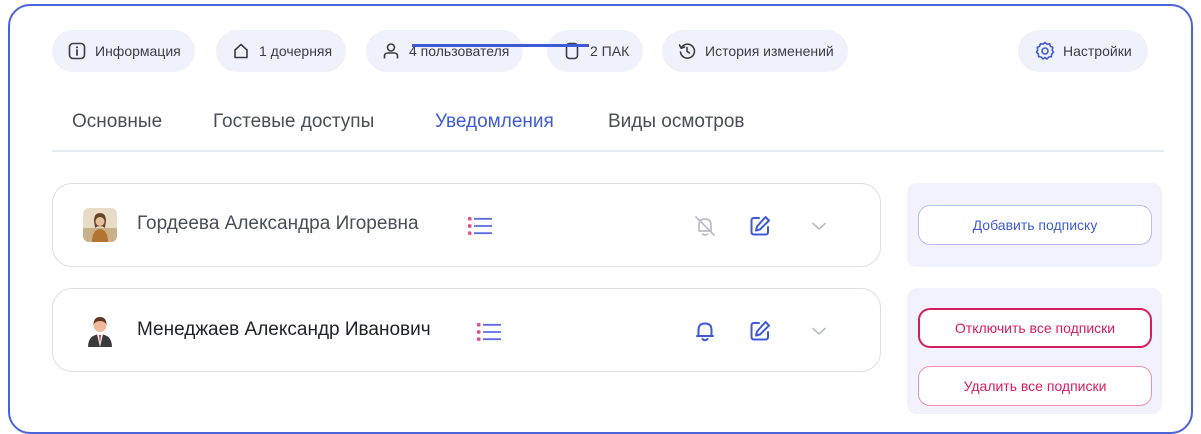 The width and height of the screenshot is (1201, 434). Describe the element at coordinates (100, 225) in the screenshot. I see `avatar-woman` at that location.